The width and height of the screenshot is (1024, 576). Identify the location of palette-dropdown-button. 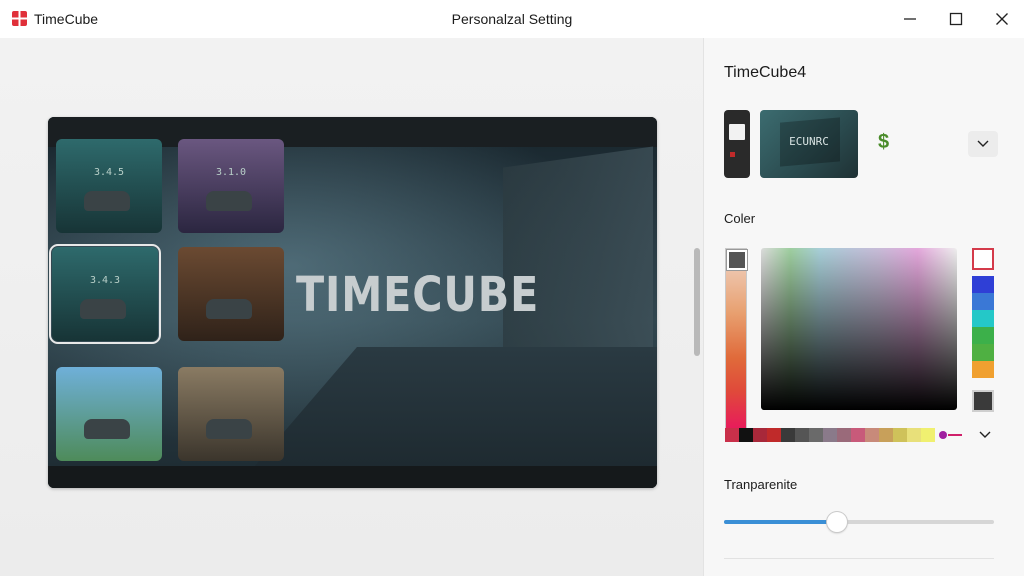
(985, 435).